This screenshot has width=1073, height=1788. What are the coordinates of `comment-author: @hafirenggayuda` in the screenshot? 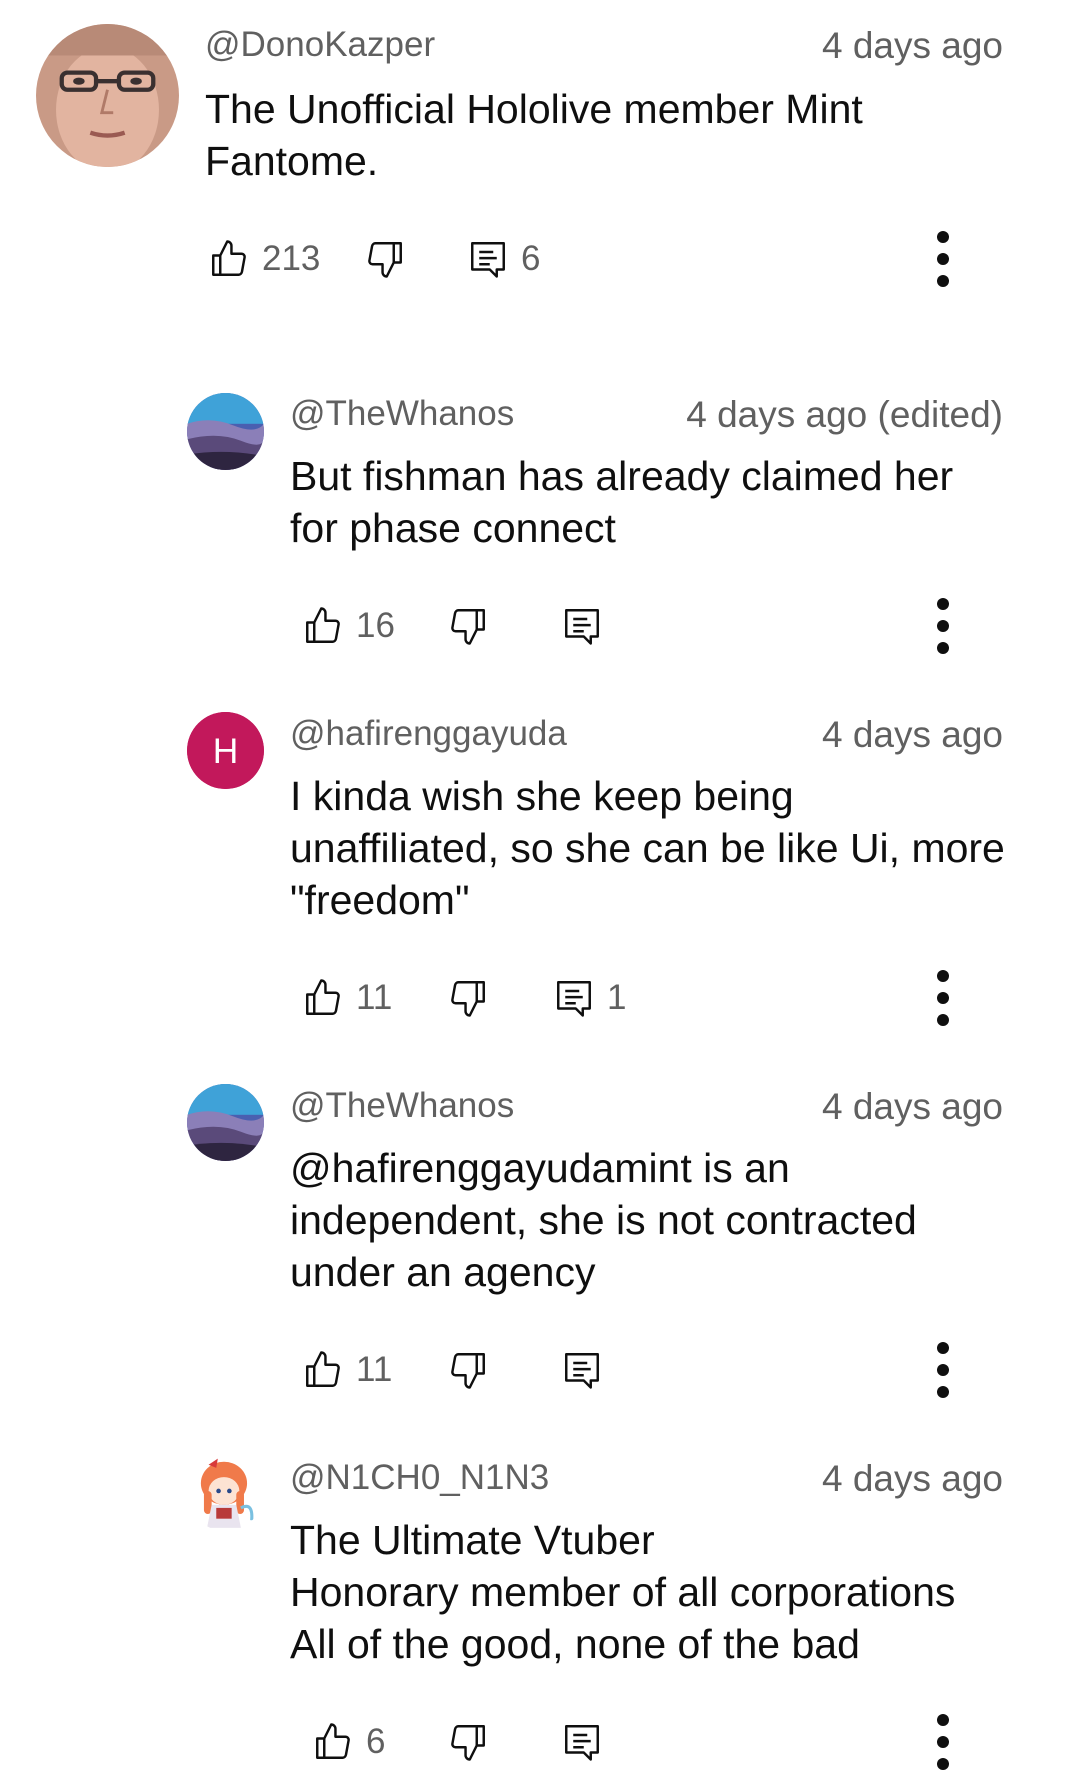 It's located at (428, 734).